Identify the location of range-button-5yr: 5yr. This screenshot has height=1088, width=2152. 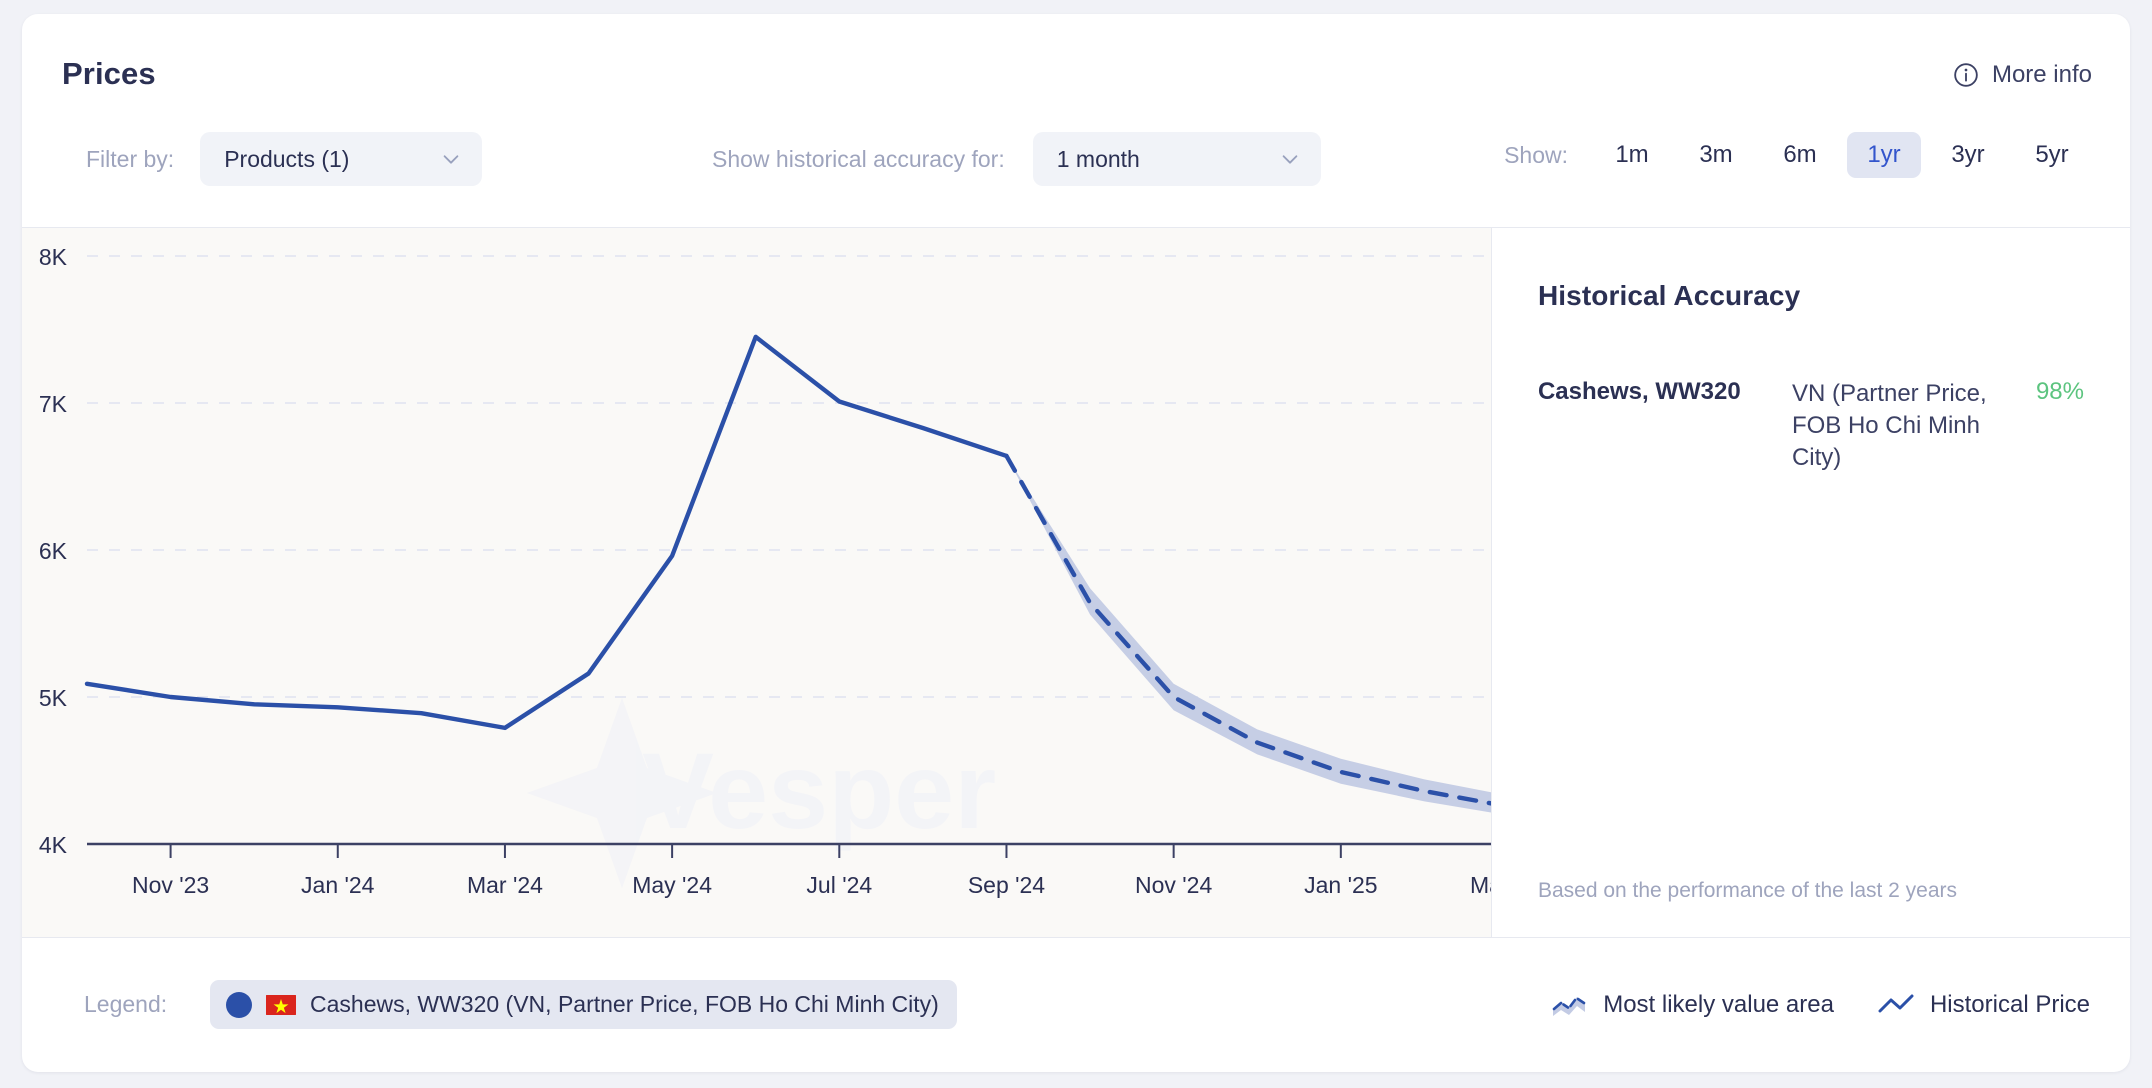
(2052, 155).